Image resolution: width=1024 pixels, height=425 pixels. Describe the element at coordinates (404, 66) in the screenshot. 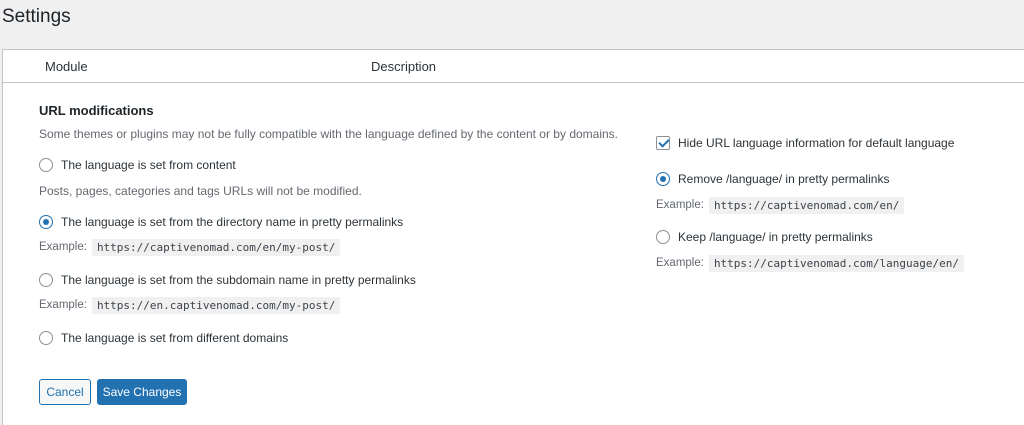

I see `column-header-description: Description` at that location.